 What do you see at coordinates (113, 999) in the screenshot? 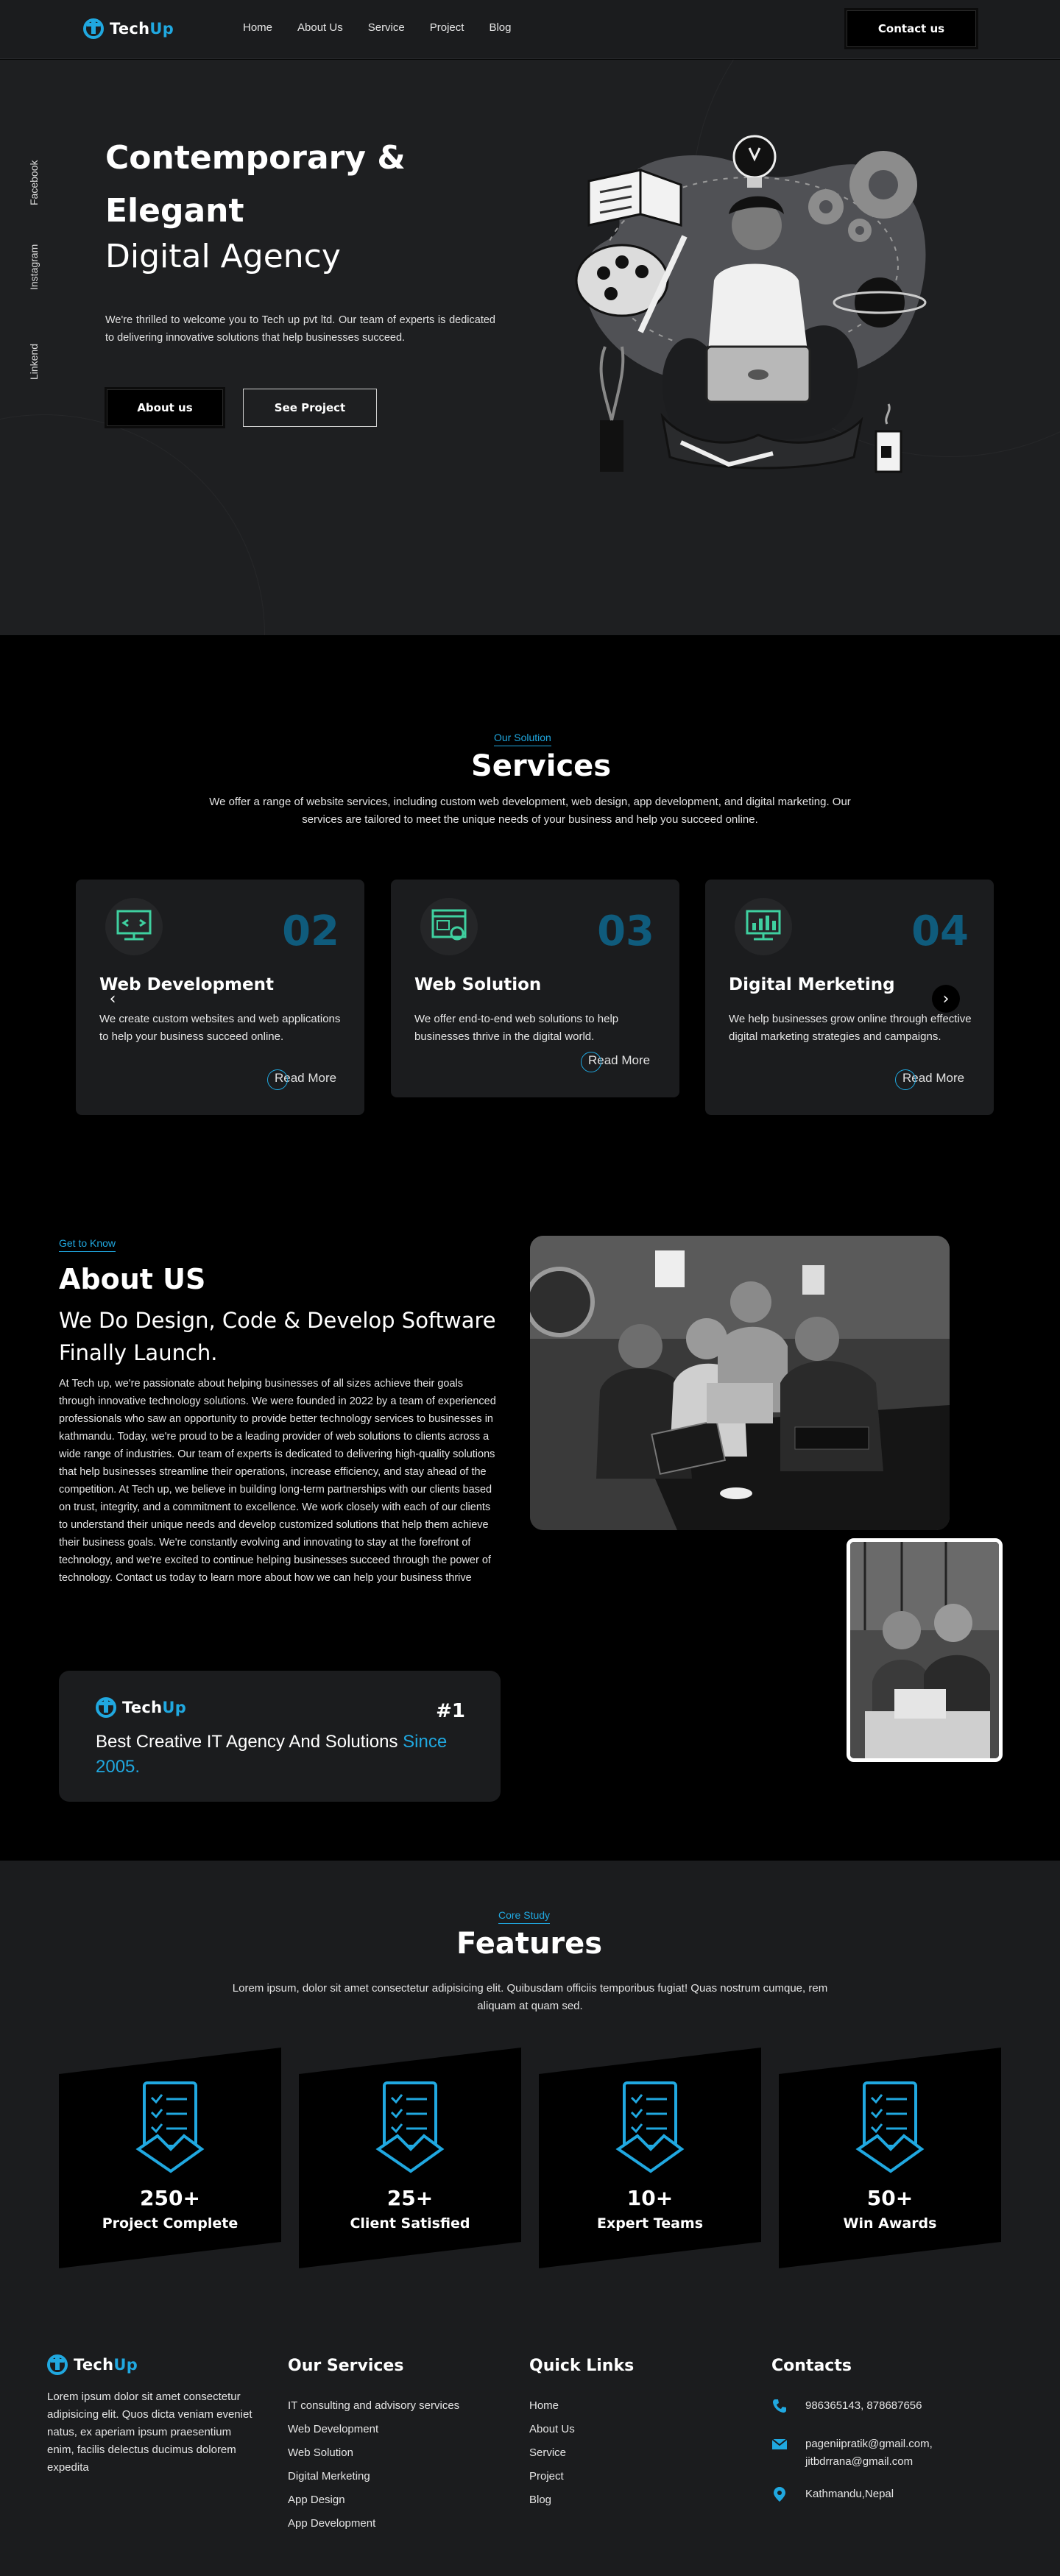
I see `carousel-prev-arrow: ‹` at bounding box center [113, 999].